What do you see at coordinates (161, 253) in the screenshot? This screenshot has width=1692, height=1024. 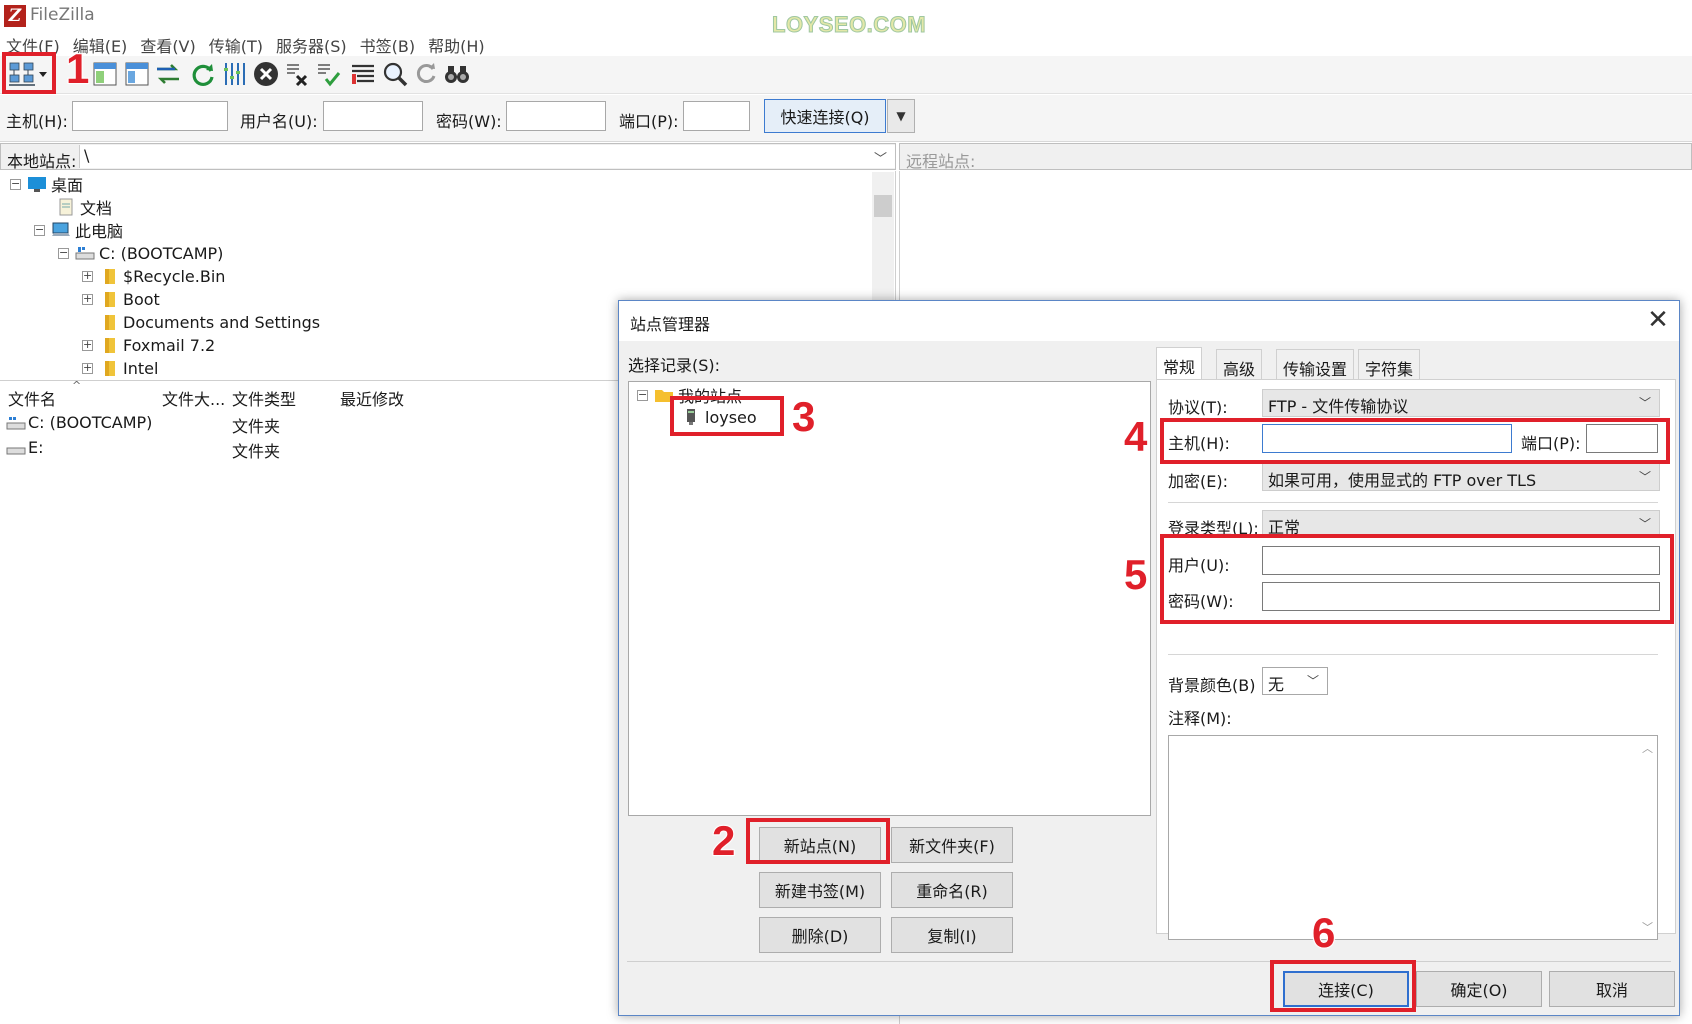 I see `tree-label: C: (BOOTCAMP)` at bounding box center [161, 253].